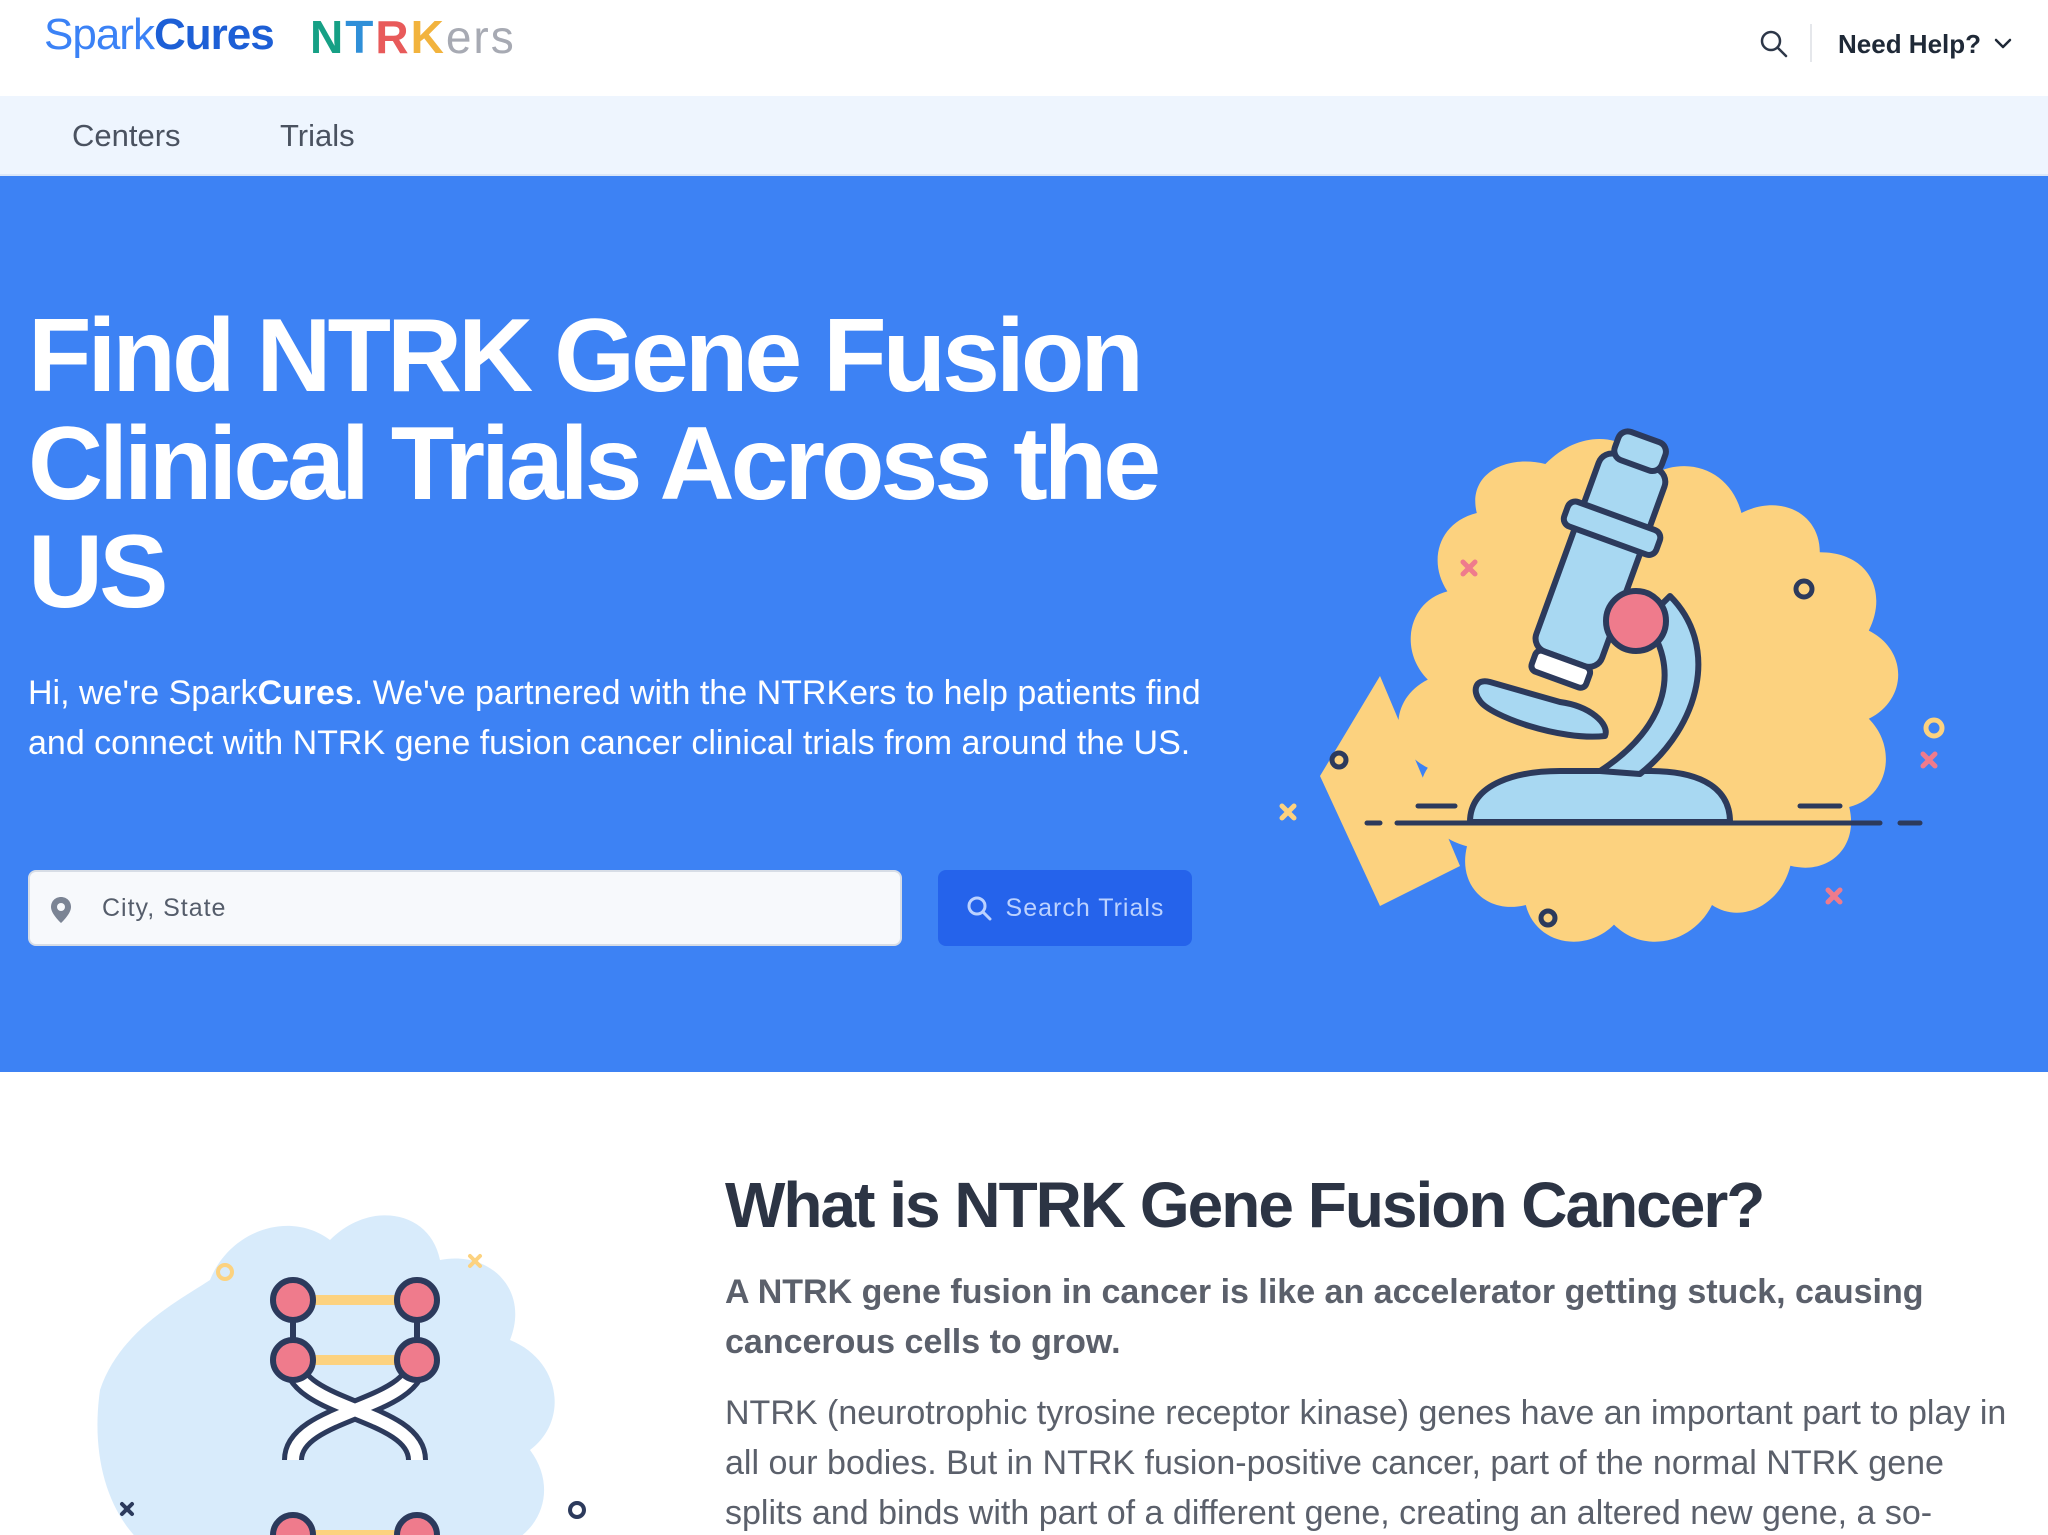 This screenshot has height=1535, width=2048. I want to click on top-header: Spark Cures N T R Kers Need Help?, so click(1024, 48).